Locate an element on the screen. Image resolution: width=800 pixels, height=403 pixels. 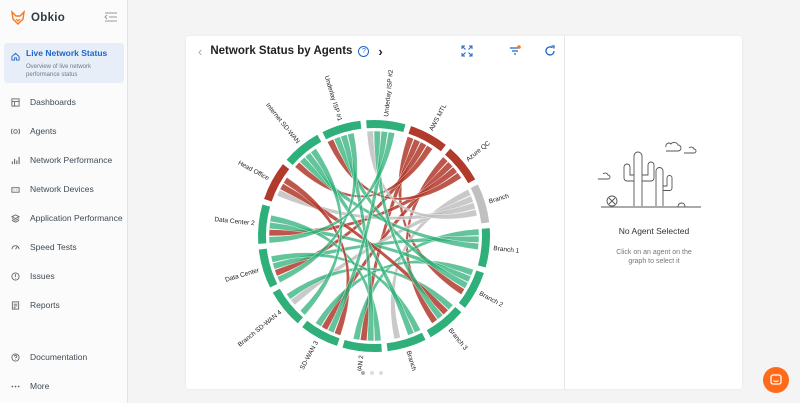
sidebar-item-issues: Issues is located at coordinates (64, 276).